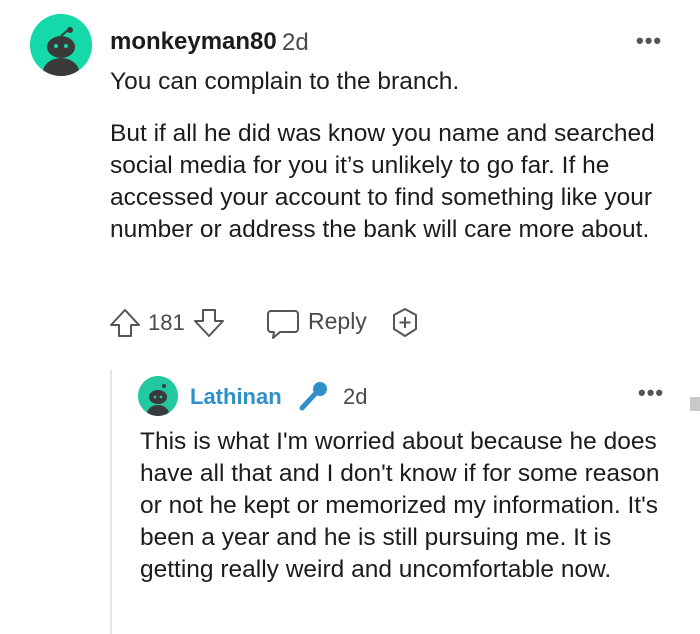 The width and height of the screenshot is (700, 634). What do you see at coordinates (355, 396) in the screenshot?
I see `reply-timestamp: 2d` at bounding box center [355, 396].